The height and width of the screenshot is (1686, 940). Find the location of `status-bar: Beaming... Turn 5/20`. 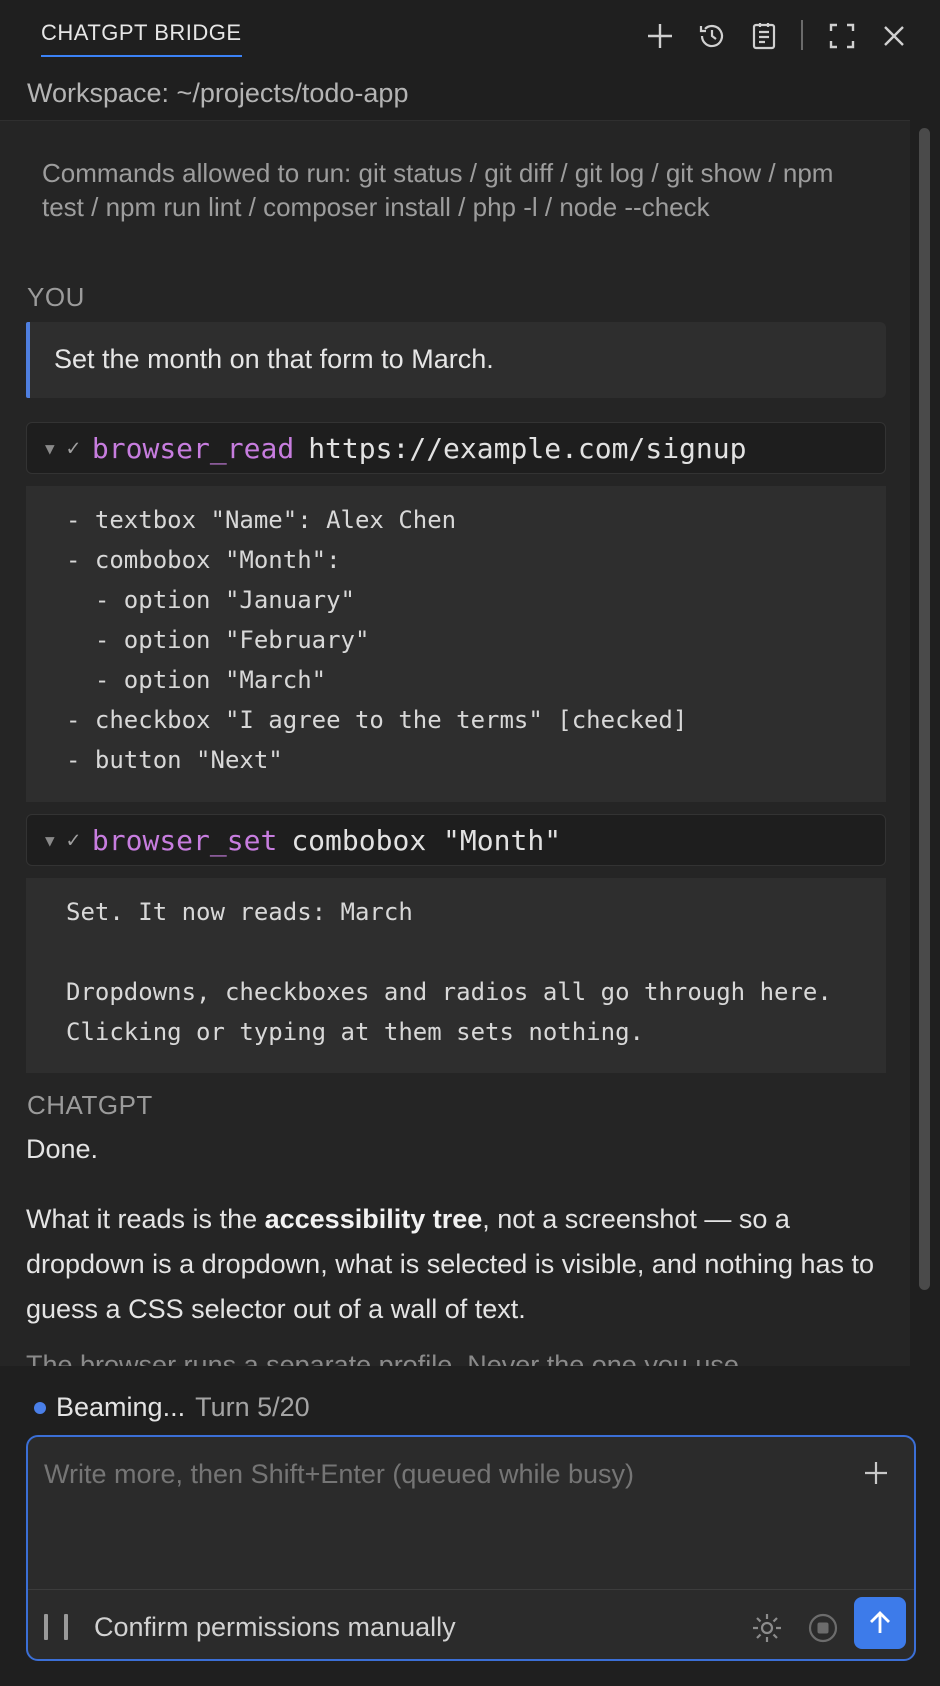

status-bar: Beaming... Turn 5/20 is located at coordinates (172, 1407).